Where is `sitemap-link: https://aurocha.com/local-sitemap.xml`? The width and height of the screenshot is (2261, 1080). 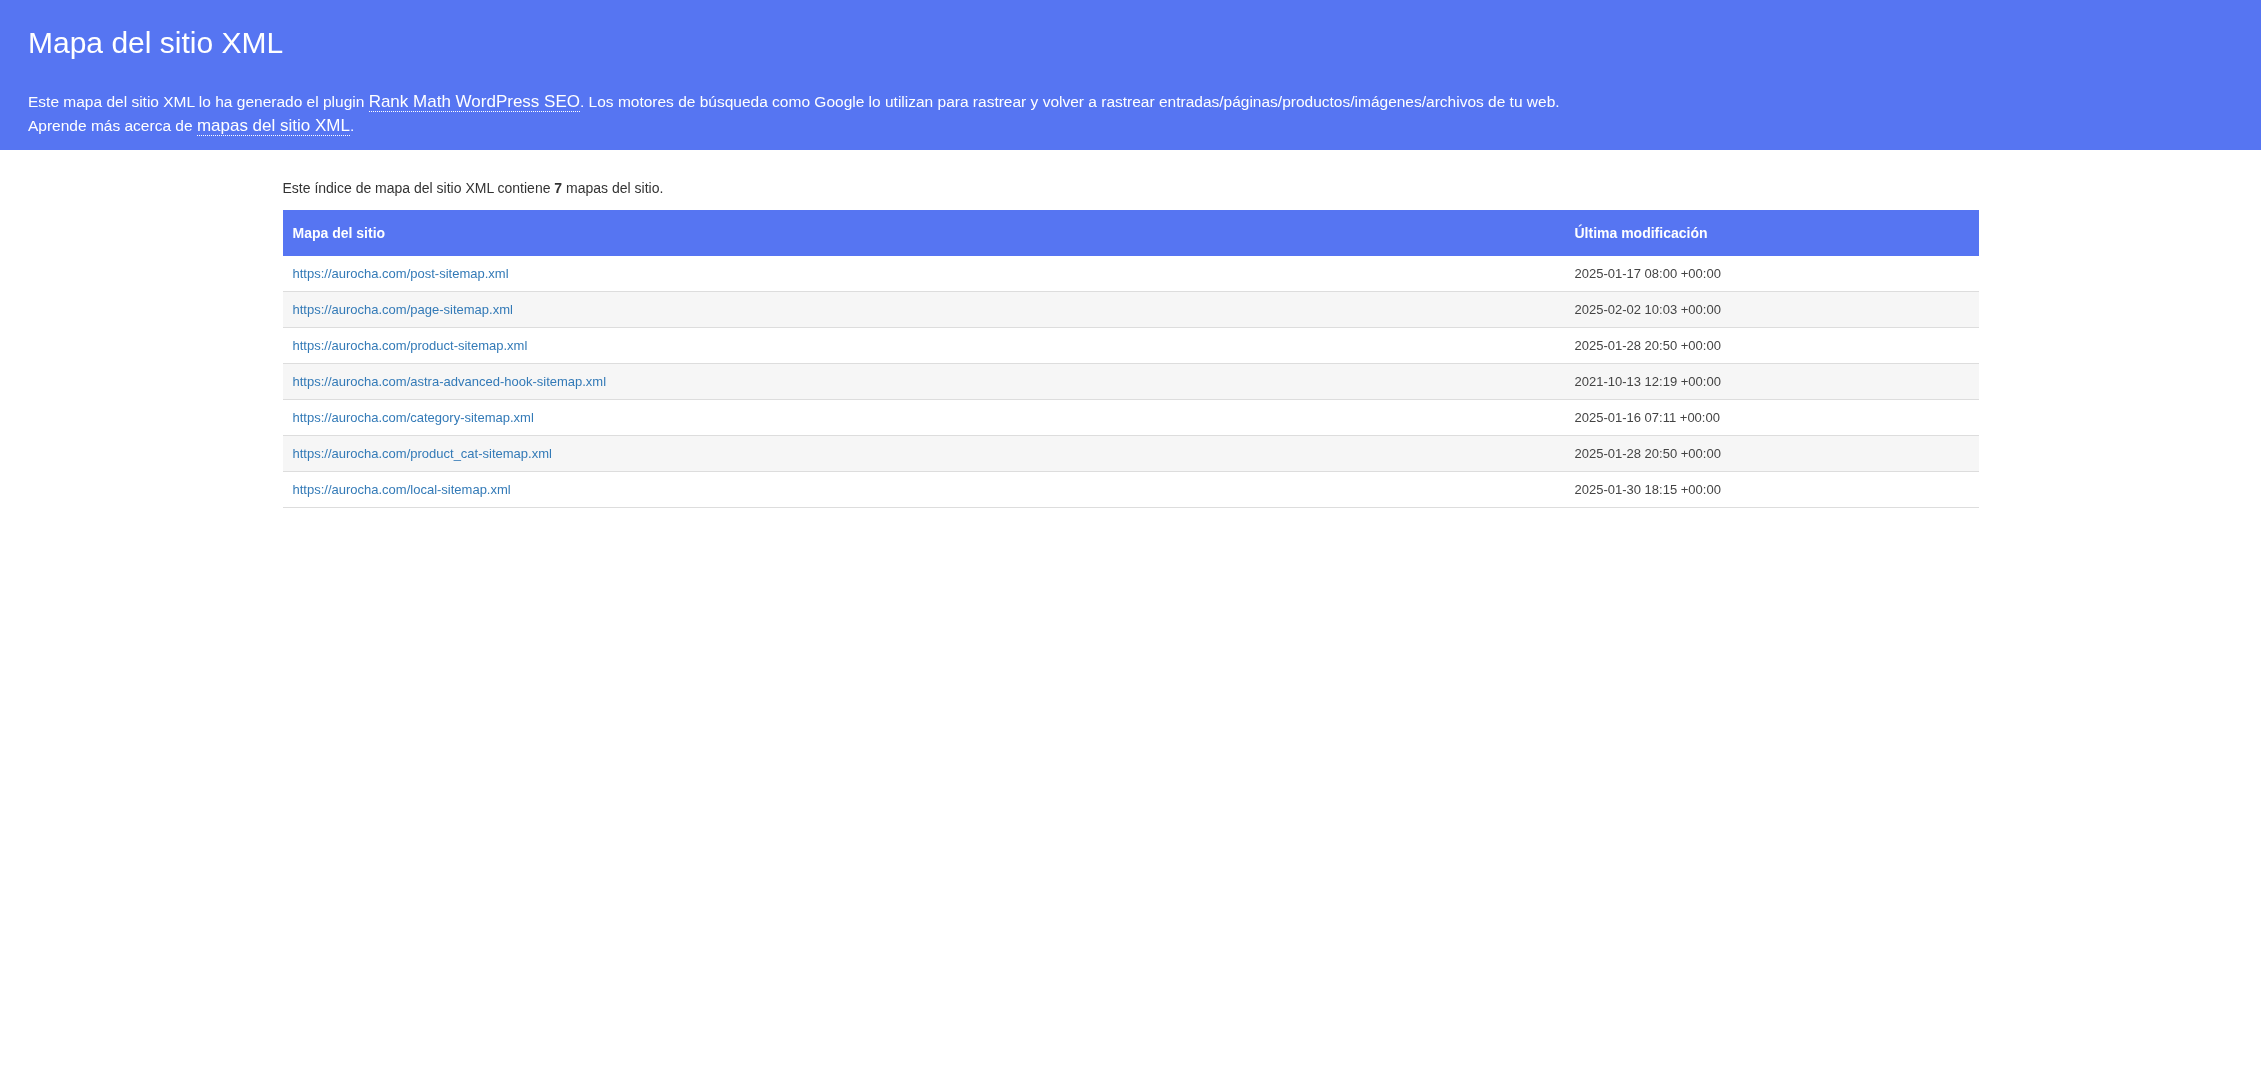
sitemap-link: https://aurocha.com/local-sitemap.xml is located at coordinates (401, 489).